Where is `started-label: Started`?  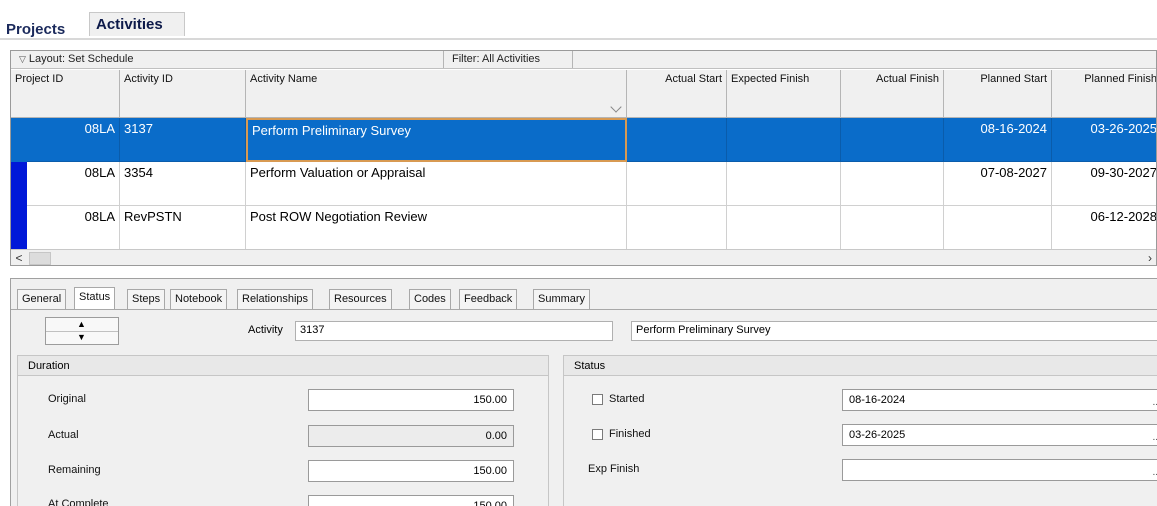 started-label: Started is located at coordinates (627, 399).